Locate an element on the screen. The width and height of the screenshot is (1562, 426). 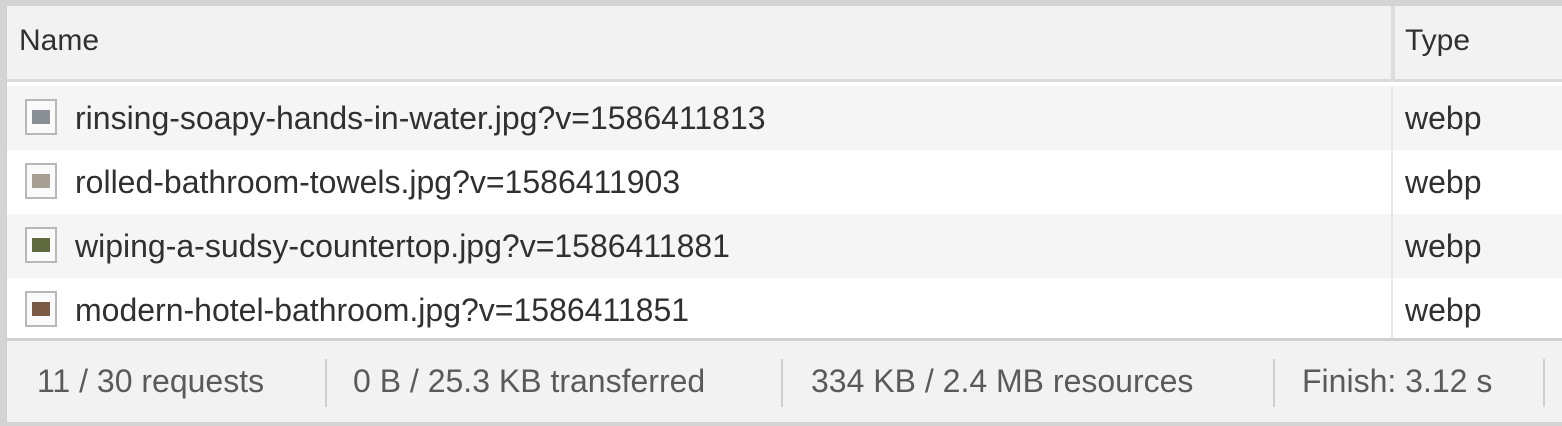
column-header-name: Name is located at coordinates (59, 41).